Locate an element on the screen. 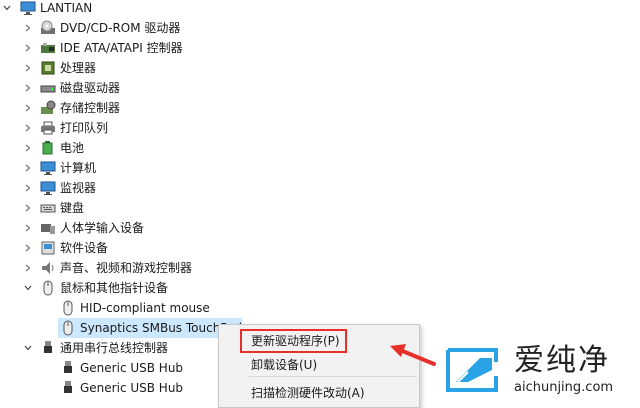  tree-item-label: 处理器 is located at coordinates (78, 68).